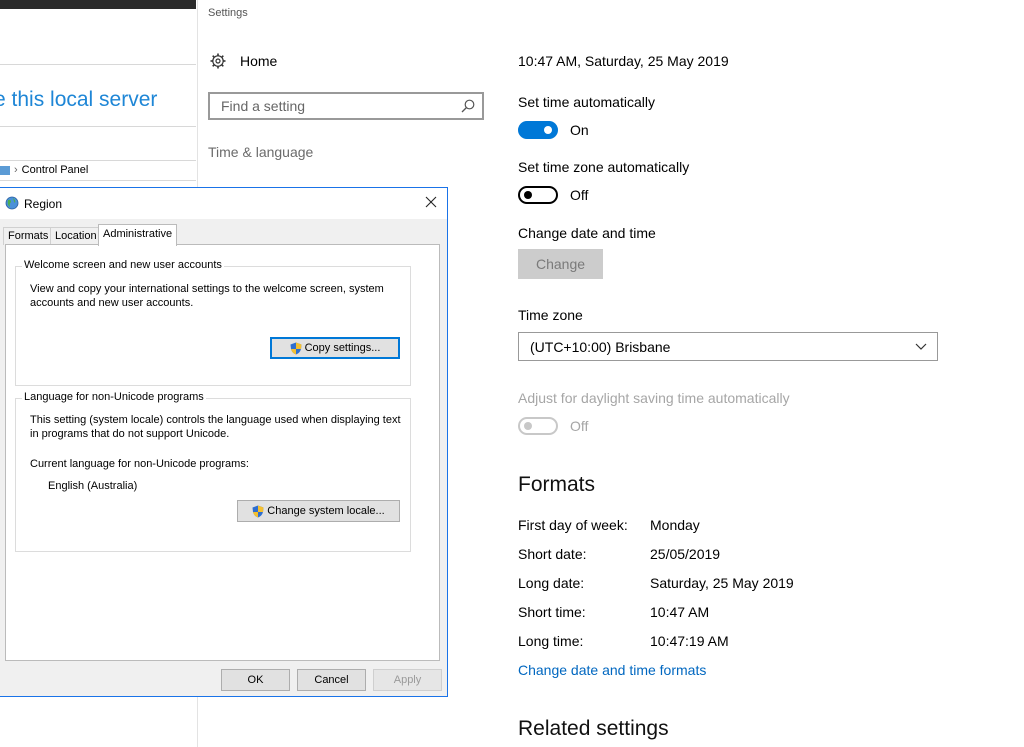  What do you see at coordinates (604, 167) in the screenshot?
I see `set-tz-auto-label: Set time zone automatically` at bounding box center [604, 167].